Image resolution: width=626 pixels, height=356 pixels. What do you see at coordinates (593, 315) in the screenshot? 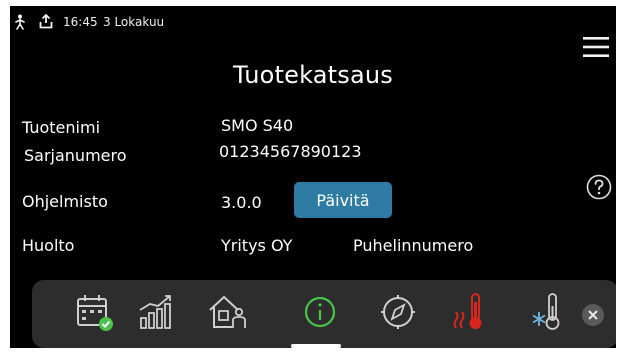
I see `close-icon` at bounding box center [593, 315].